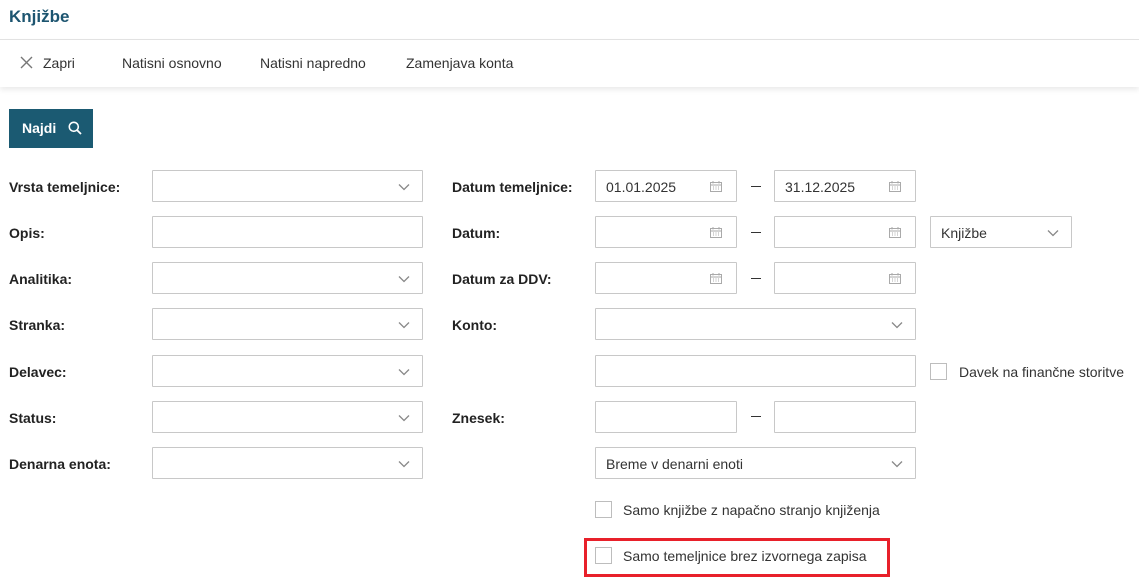 This screenshot has height=582, width=1139. What do you see at coordinates (26, 62) in the screenshot?
I see `close-icon` at bounding box center [26, 62].